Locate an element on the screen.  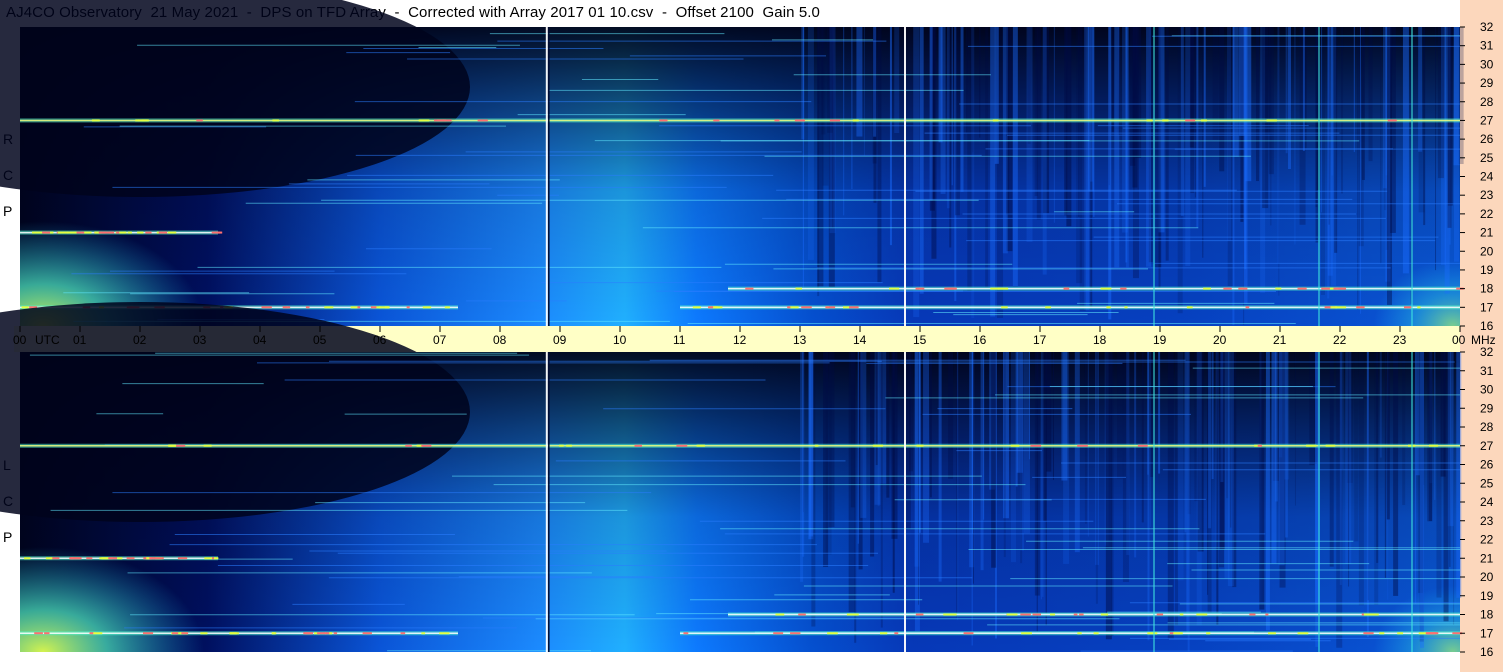
freq-tick-label: 26 is located at coordinates (1487, 465).